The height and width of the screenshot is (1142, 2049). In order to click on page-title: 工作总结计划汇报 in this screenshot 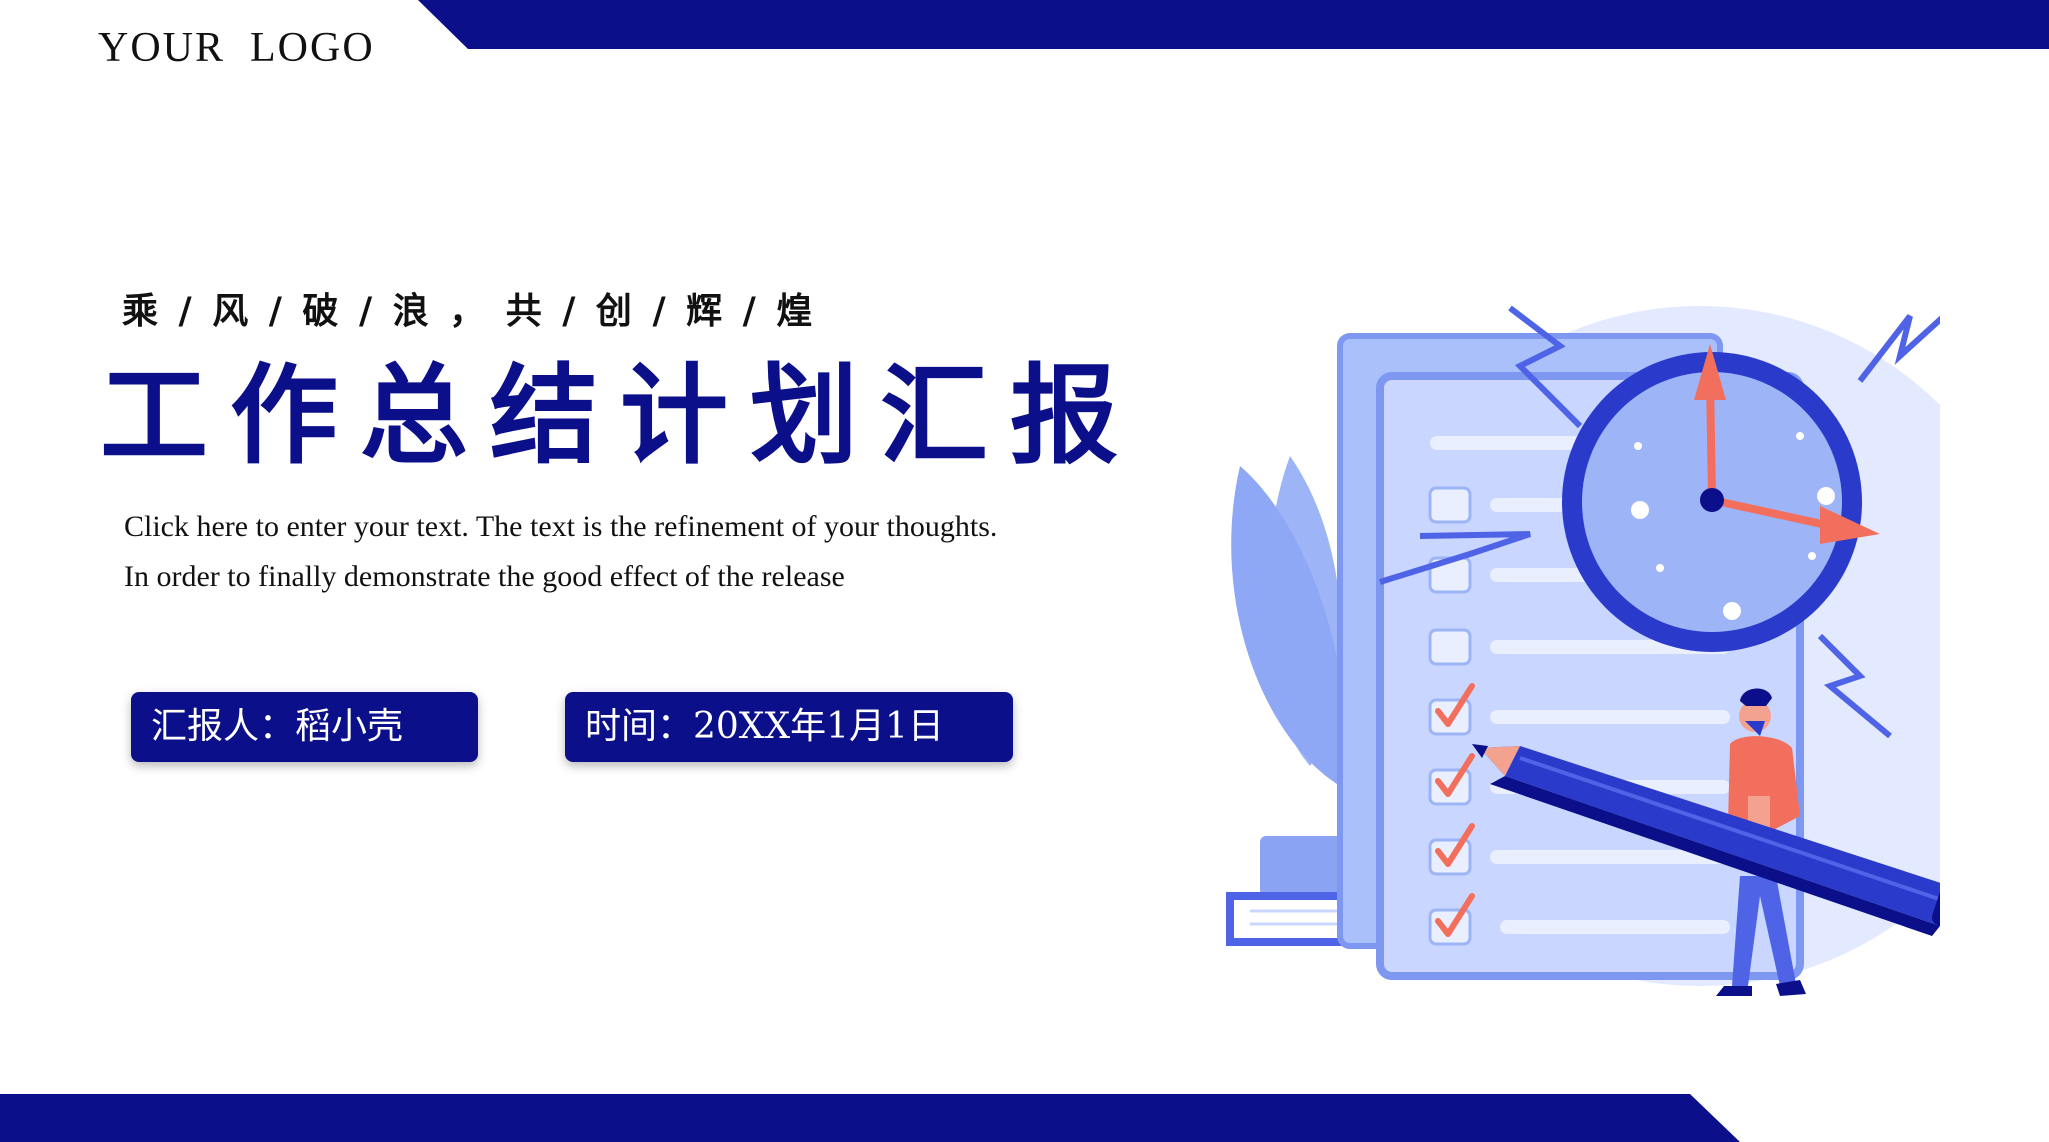, I will do `click(620, 416)`.